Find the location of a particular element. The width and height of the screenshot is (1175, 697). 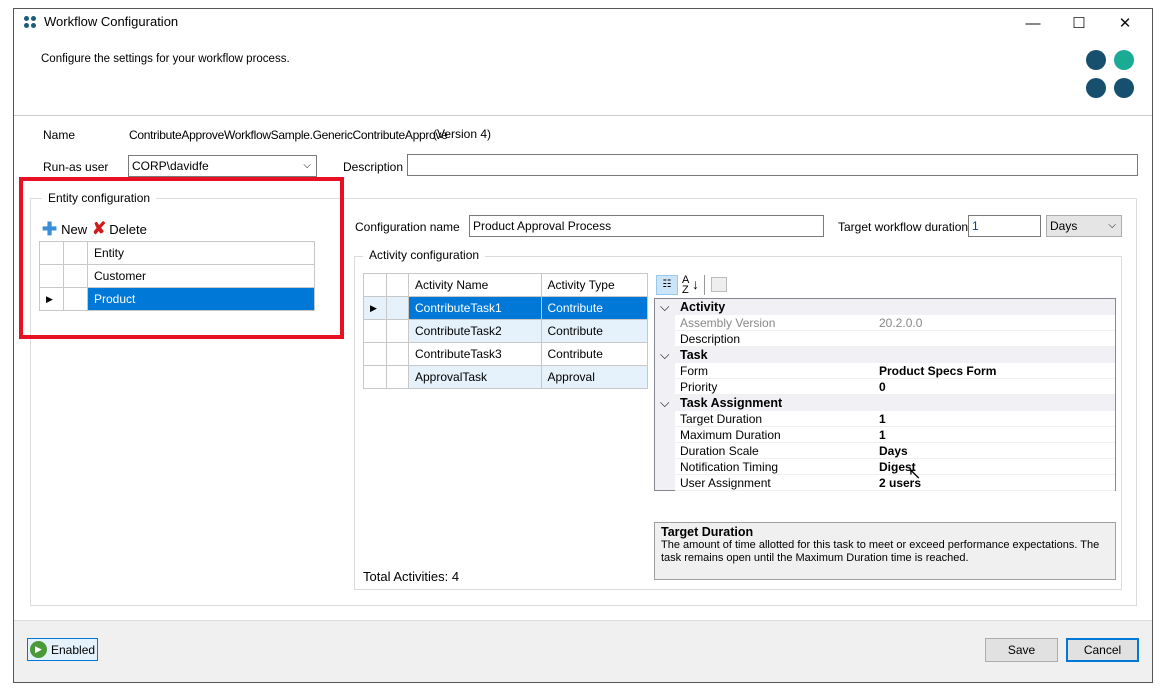

duration-input: 1 is located at coordinates (1004, 226).